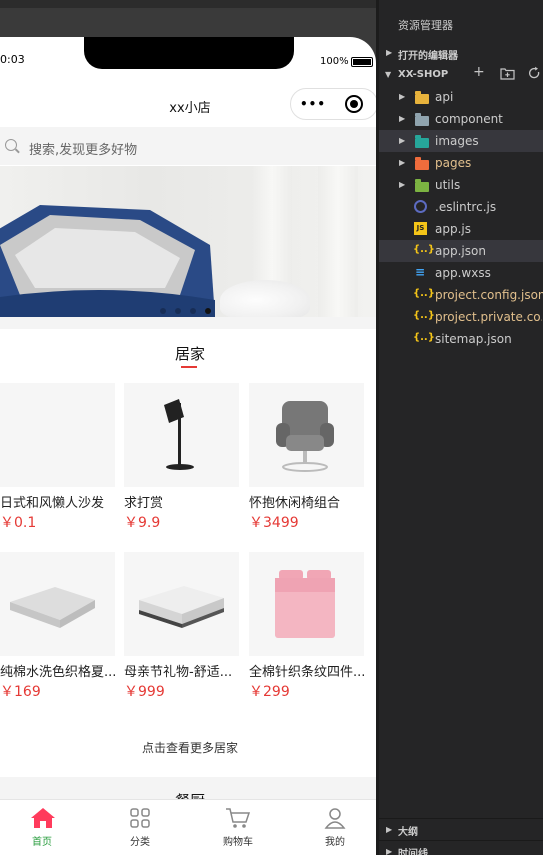 This screenshot has width=543, height=855. What do you see at coordinates (238, 818) in the screenshot?
I see `cart-icon` at bounding box center [238, 818].